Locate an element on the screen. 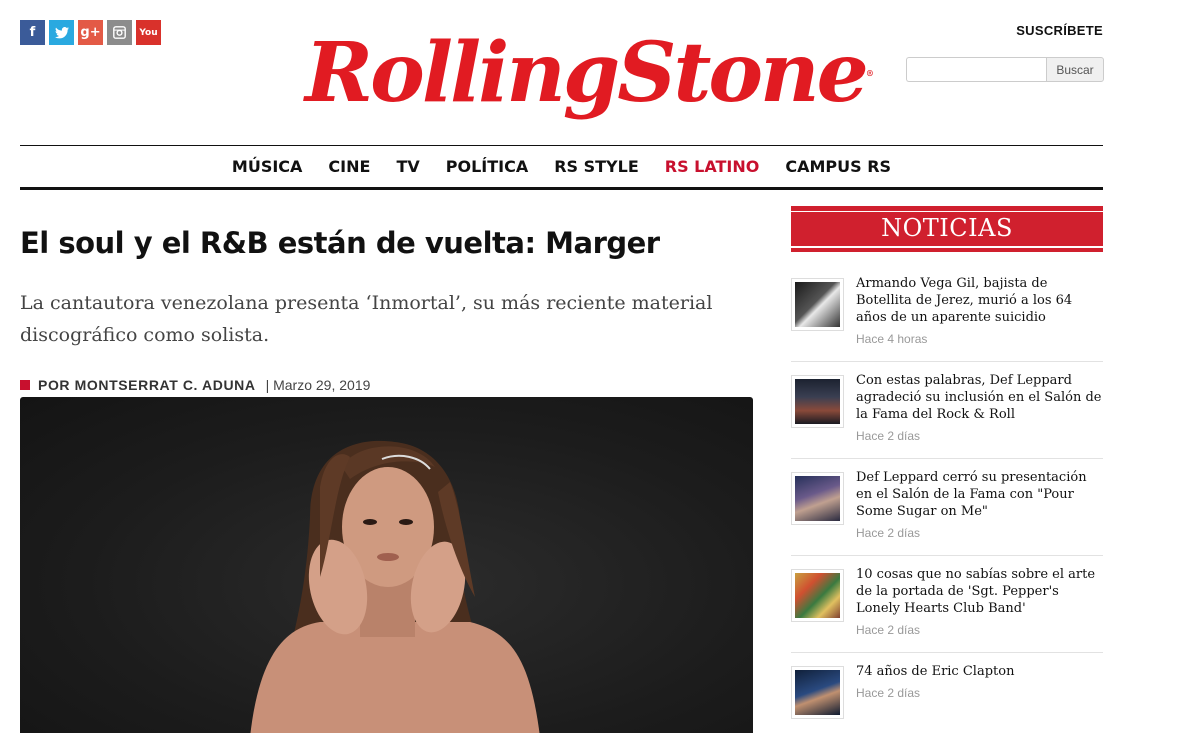 Image resolution: width=1180 pixels, height=733 pixels. nav-politica: POLÍTICA is located at coordinates (487, 166).